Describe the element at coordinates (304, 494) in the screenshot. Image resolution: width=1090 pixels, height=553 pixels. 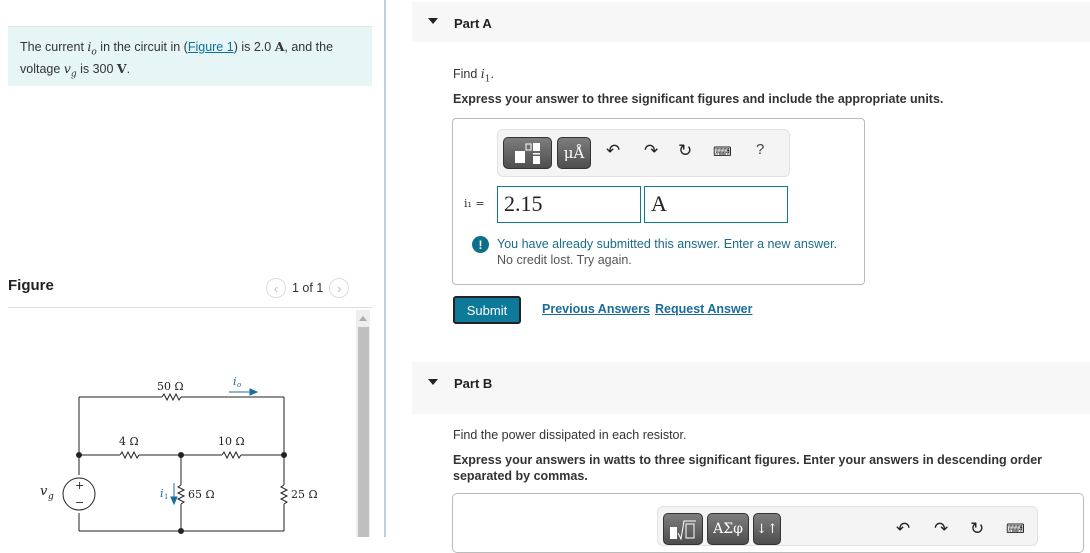
I see `r-right-label: 25 Ω` at that location.